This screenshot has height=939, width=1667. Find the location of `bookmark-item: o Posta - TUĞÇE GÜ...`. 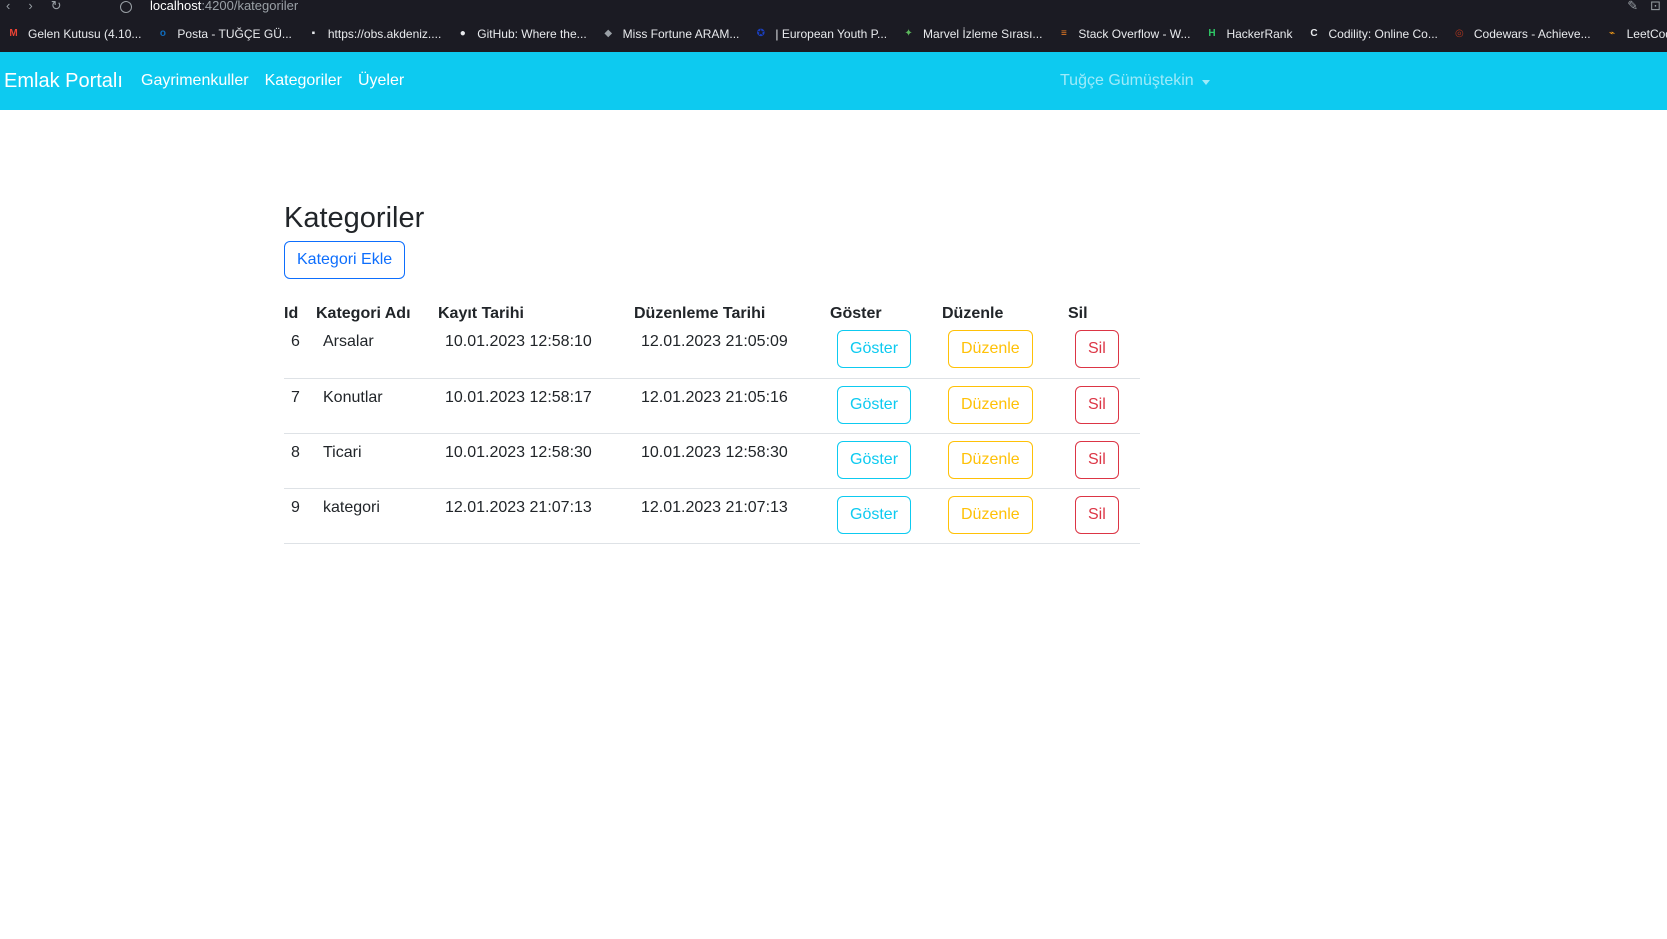

bookmark-item: o Posta - TUĞÇE GÜ... is located at coordinates (223, 33).